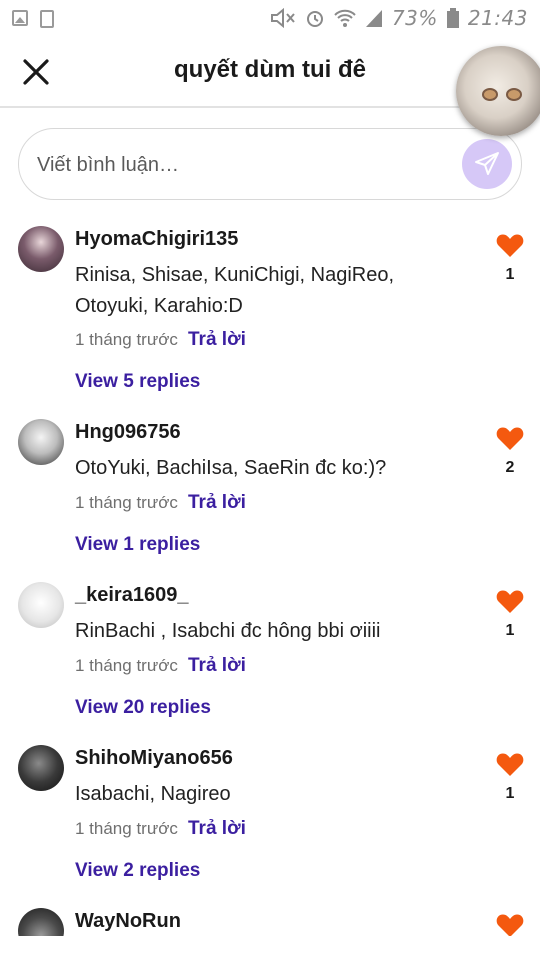 This screenshot has height=960, width=540. I want to click on view-replies-link: View 2 replies, so click(137, 871).